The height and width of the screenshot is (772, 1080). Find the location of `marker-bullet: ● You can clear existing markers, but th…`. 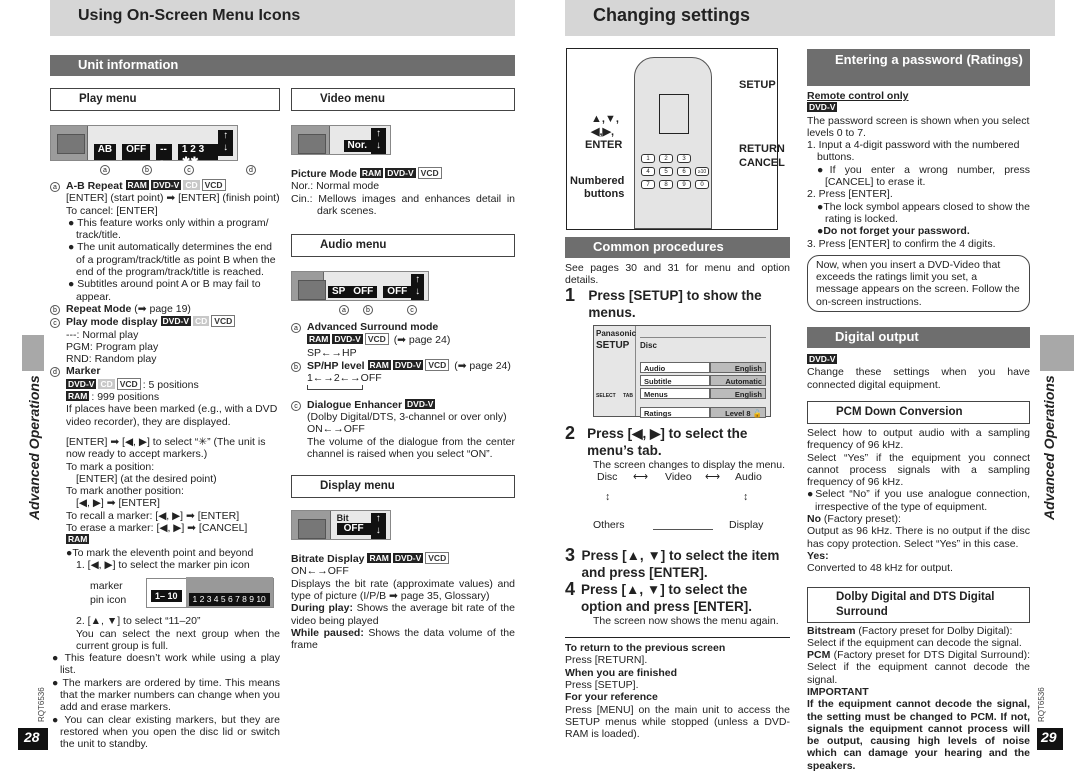

marker-bullet: ● You can clear existing markers, but th… is located at coordinates (166, 732).